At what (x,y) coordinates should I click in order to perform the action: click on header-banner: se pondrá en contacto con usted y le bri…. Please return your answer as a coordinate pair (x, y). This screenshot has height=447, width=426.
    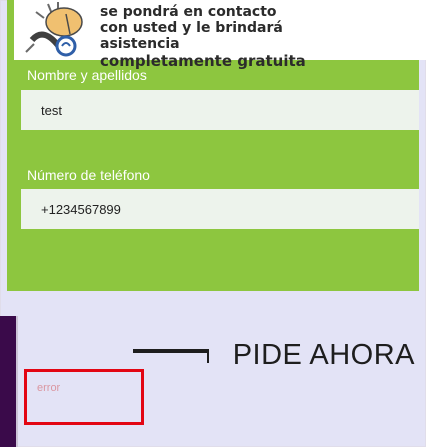
    Looking at the image, I should click on (263, 35).